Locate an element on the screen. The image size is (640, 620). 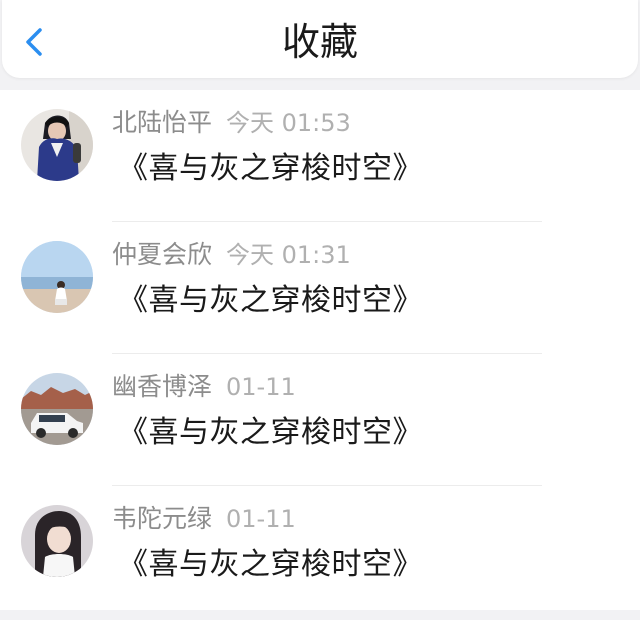
item-meta: 北陆怡平 今天 01:53 is located at coordinates (231, 123).